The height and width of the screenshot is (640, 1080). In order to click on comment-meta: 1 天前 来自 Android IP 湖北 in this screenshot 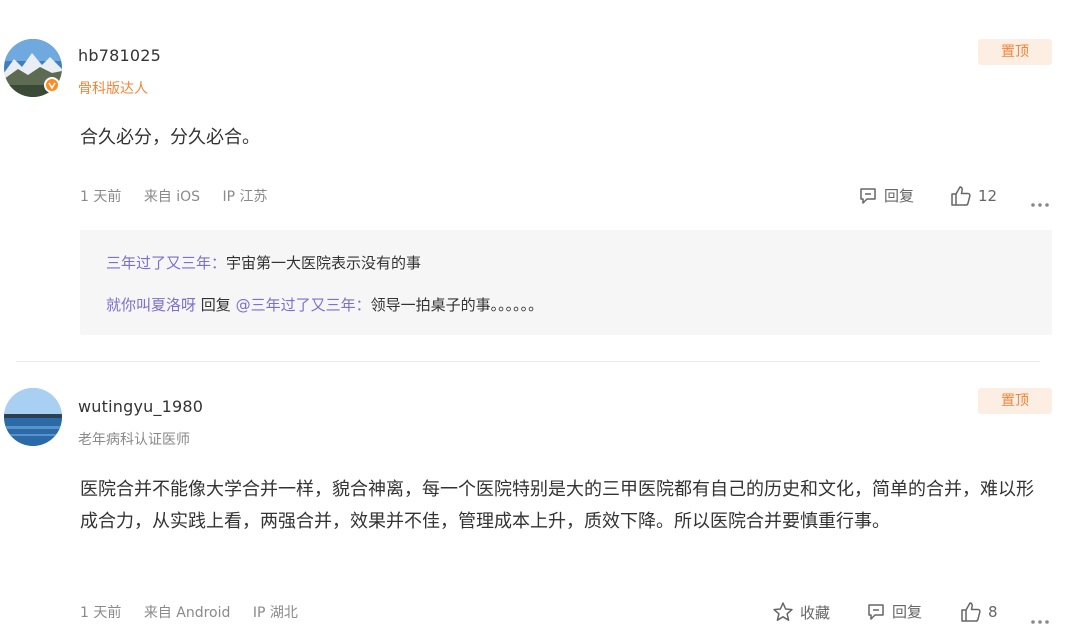, I will do `click(198, 612)`.